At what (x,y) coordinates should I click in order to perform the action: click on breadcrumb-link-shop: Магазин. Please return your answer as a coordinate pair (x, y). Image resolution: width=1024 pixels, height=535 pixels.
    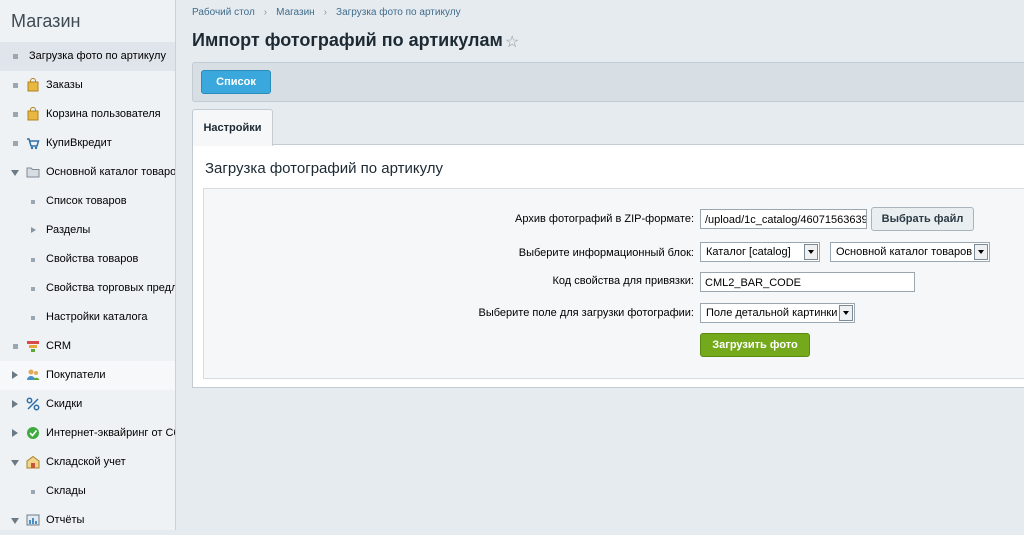
    Looking at the image, I should click on (295, 12).